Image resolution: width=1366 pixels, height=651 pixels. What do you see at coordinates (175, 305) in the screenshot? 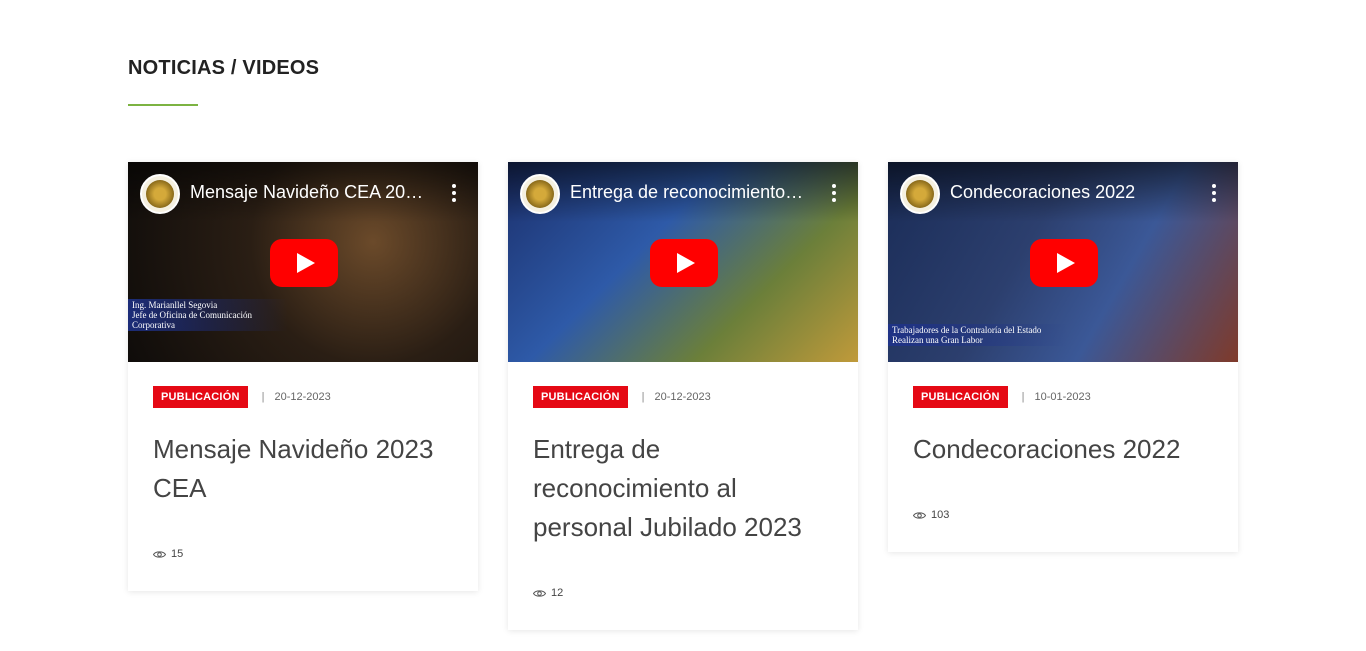
I see `video-caption-line: Ing. Marianllel Segovia` at bounding box center [175, 305].